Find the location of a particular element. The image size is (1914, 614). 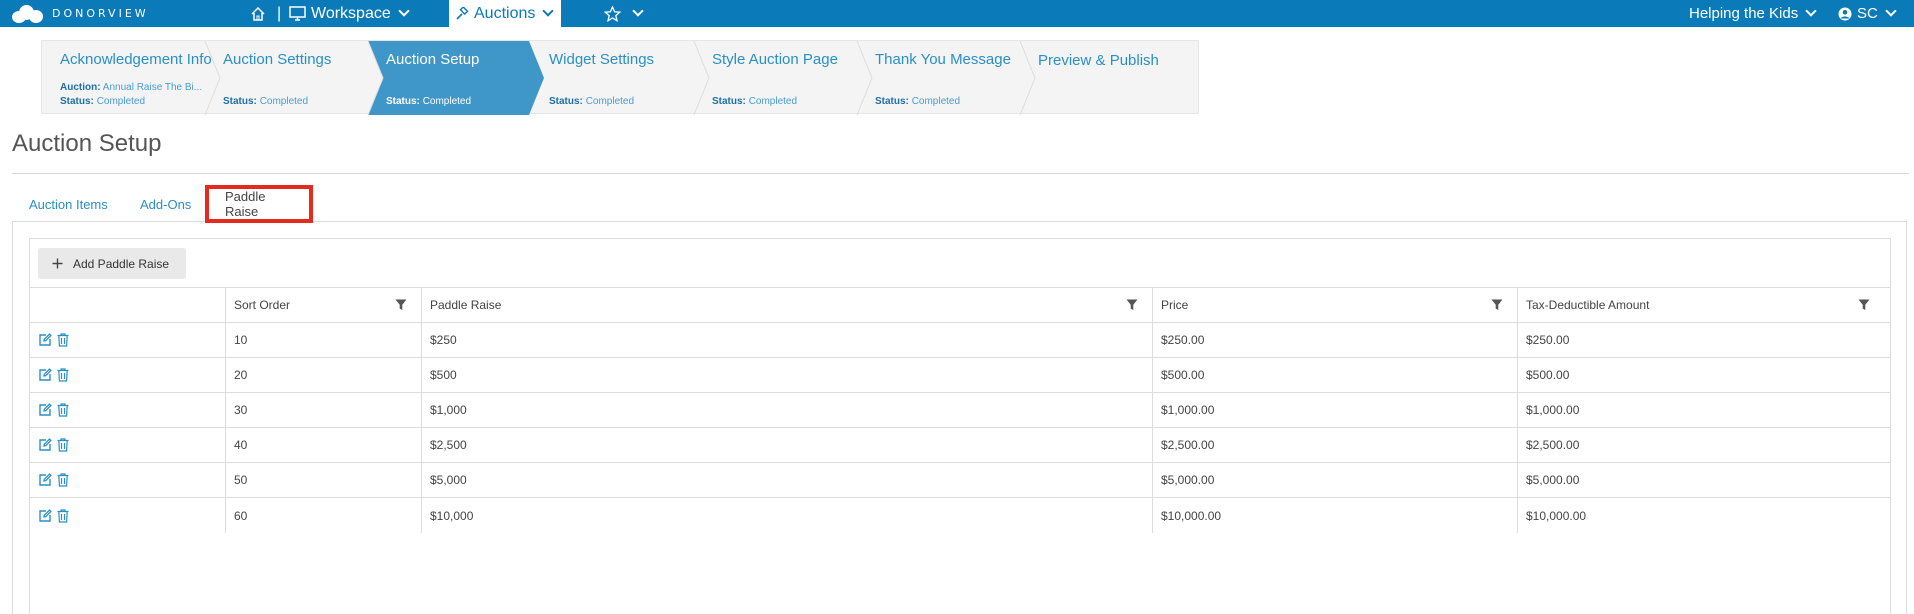

add-paddle-raise-button: Add Paddle Raise is located at coordinates (112, 263).